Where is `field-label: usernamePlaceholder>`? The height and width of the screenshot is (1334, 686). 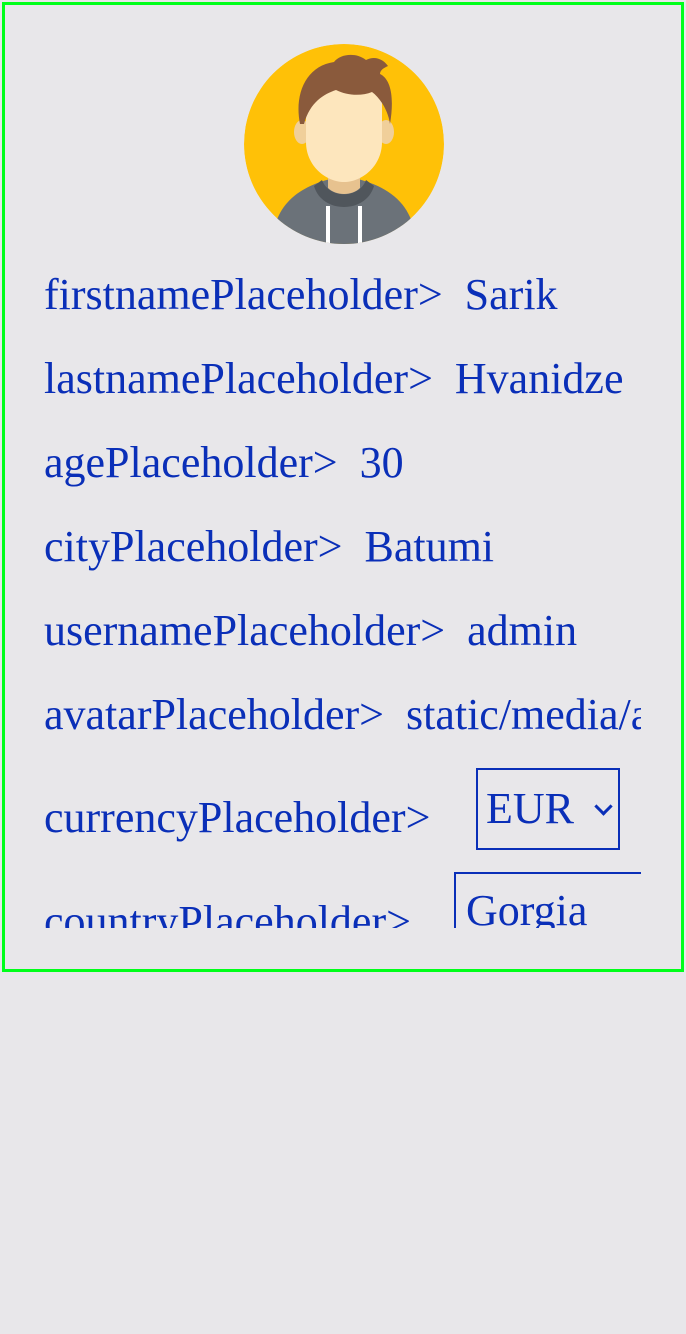 field-label: usernamePlaceholder> is located at coordinates (250, 630).